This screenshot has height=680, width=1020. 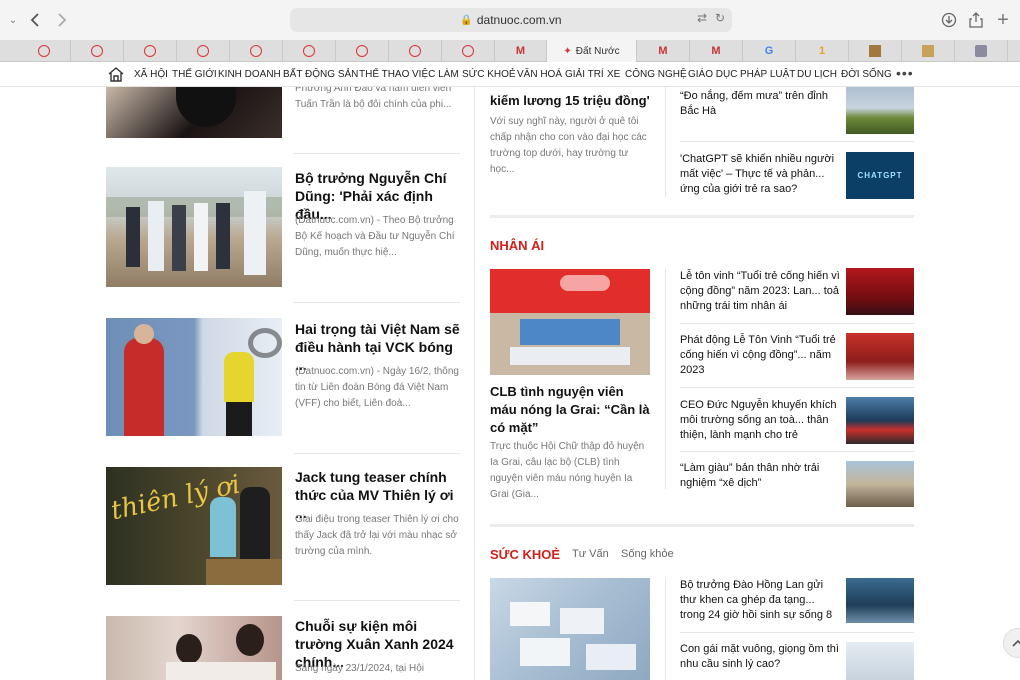 What do you see at coordinates (597, 51) in the screenshot?
I see `active-tab-title: Đất Nước` at bounding box center [597, 51].